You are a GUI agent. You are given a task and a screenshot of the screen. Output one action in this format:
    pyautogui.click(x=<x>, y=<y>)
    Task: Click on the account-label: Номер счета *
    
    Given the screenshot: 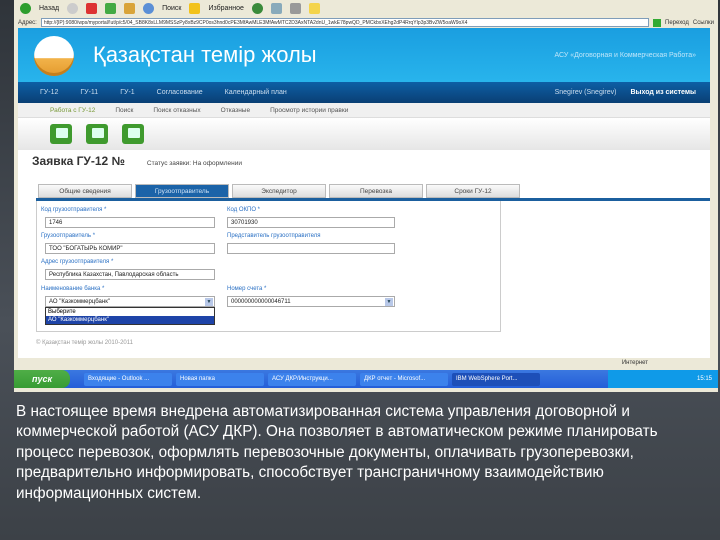 What is the action you would take?
    pyautogui.click(x=247, y=289)
    